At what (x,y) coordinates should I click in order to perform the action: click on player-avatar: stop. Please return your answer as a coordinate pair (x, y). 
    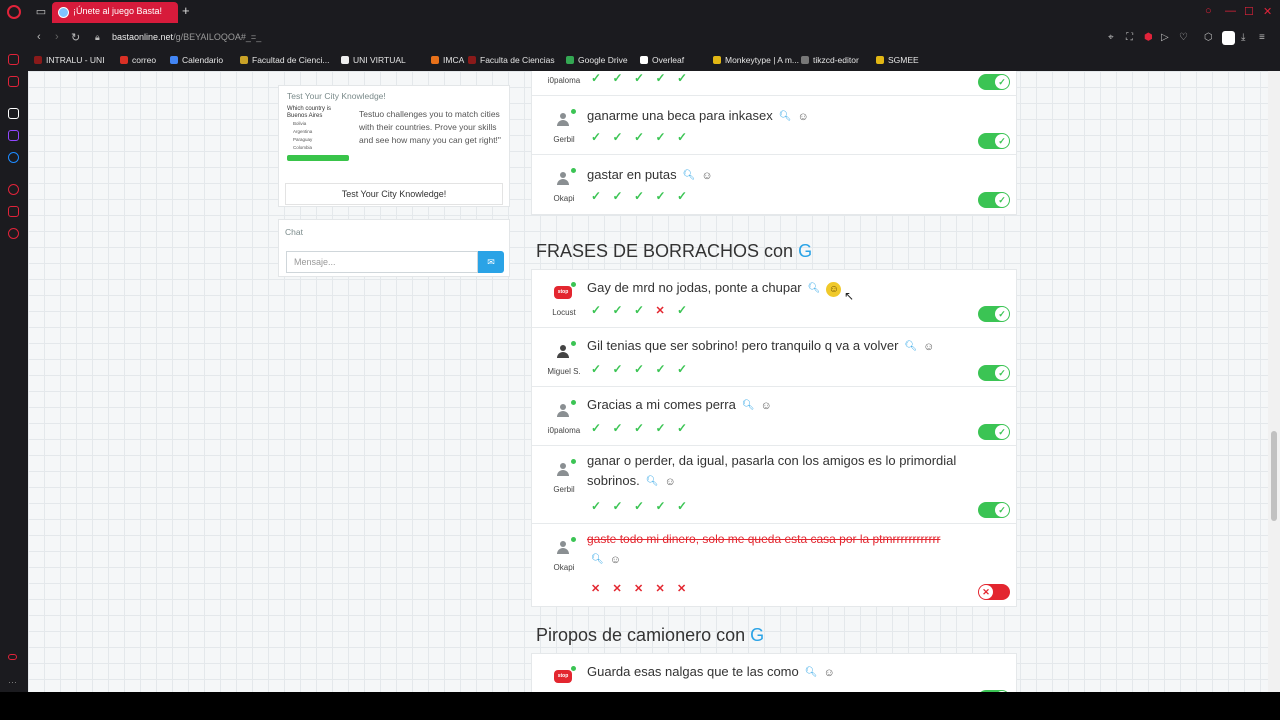
    Looking at the image, I should click on (564, 292).